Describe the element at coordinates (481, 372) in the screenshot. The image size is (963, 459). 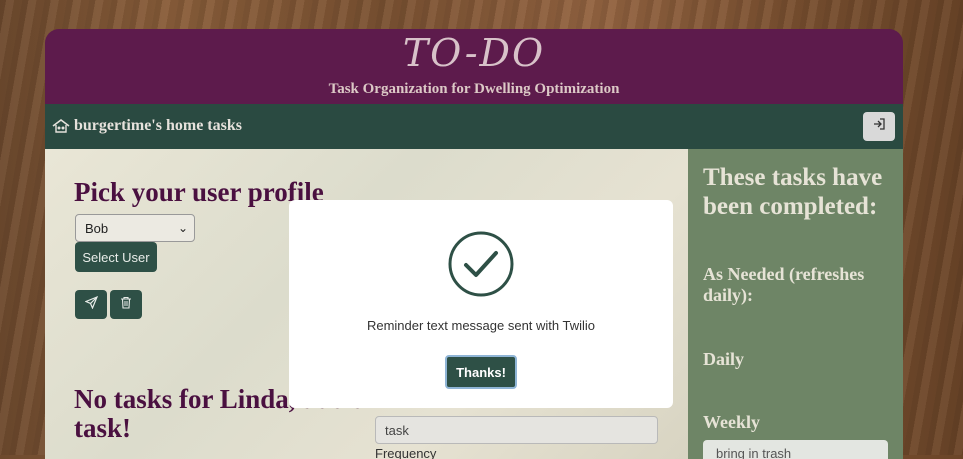
I see `thanks-button: Thanks!` at that location.